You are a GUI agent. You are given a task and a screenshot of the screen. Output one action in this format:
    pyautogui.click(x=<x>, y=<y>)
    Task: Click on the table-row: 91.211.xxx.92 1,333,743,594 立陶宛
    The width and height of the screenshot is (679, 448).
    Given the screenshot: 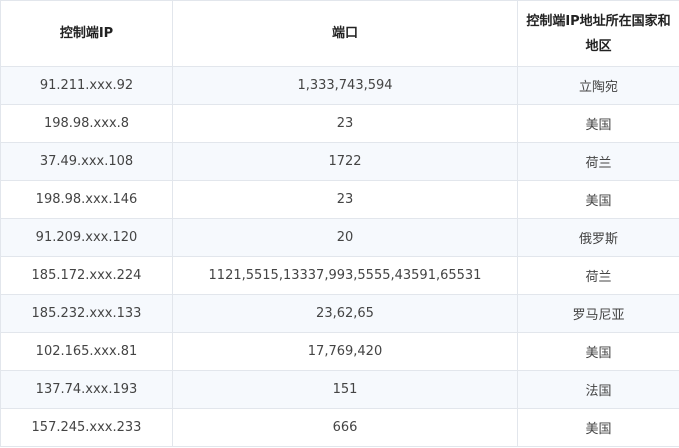 What is the action you would take?
    pyautogui.click(x=339, y=85)
    